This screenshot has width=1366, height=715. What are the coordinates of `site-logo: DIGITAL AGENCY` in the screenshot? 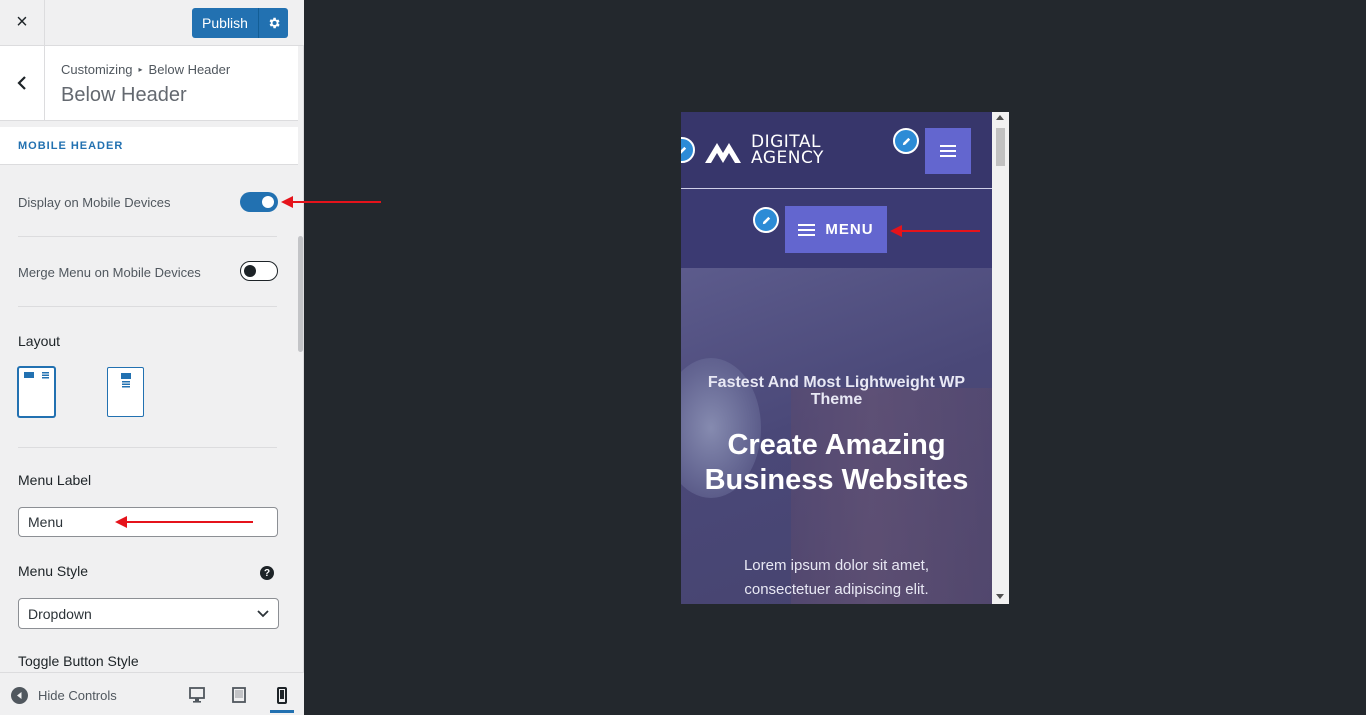 It's located at (763, 151).